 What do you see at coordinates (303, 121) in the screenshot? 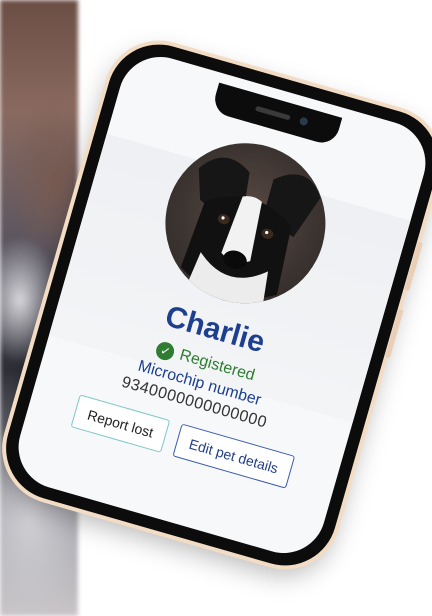
I see `front-camera` at bounding box center [303, 121].